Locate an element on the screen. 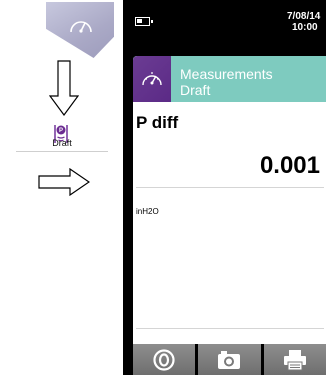 Image resolution: width=326 pixels, height=375 pixels. power-icon is located at coordinates (164, 359).